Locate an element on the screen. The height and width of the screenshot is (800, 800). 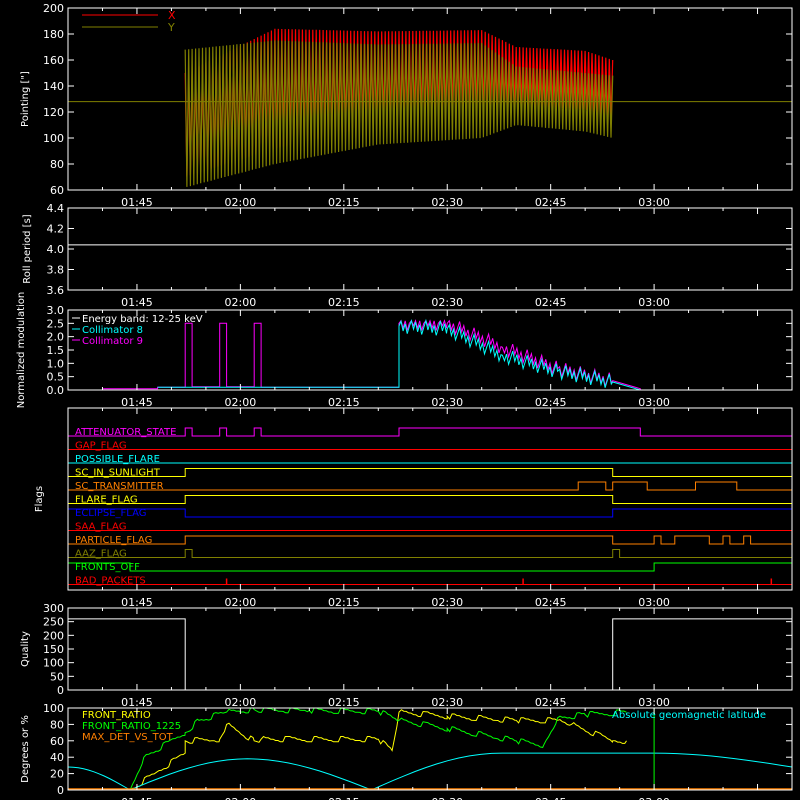
flags-row-label: ECLIPSE_FLAG is located at coordinates (110, 513).